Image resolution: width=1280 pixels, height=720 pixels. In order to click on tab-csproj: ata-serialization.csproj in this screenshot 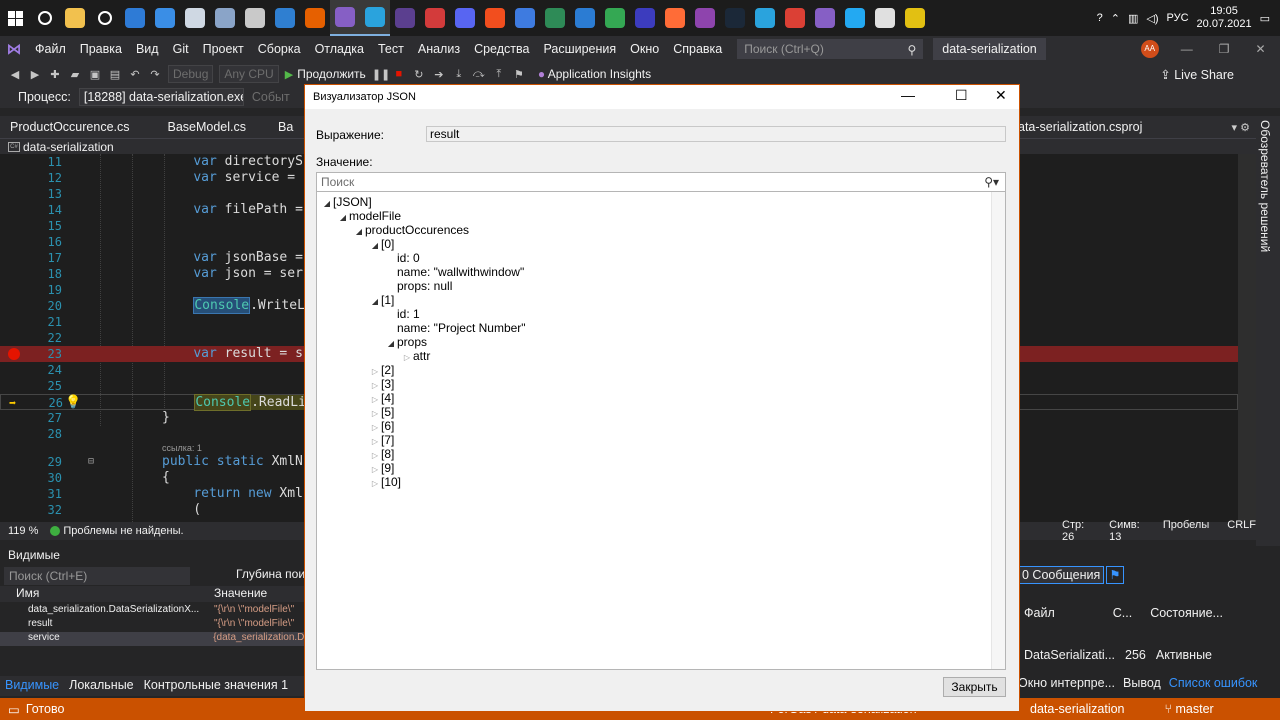, I will do `click(1080, 127)`.